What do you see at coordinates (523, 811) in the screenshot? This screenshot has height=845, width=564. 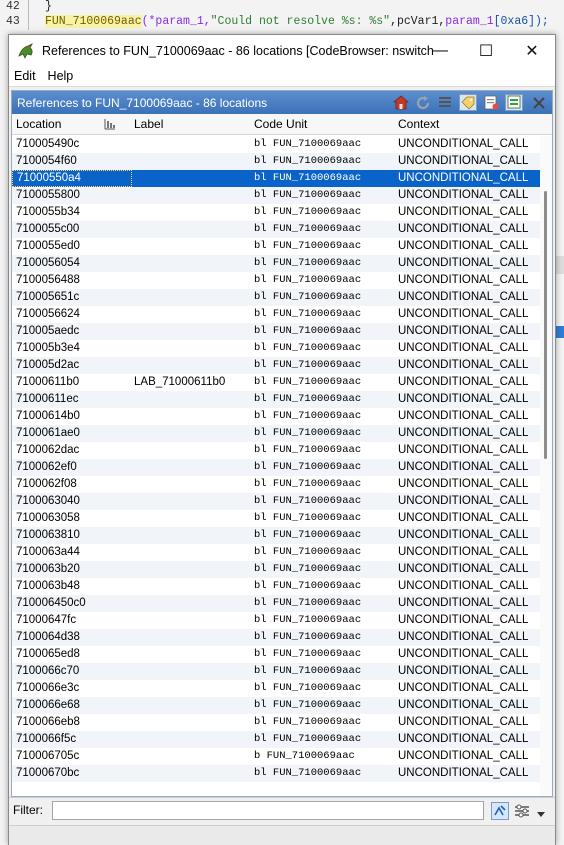 I see `filter-settings-icon` at bounding box center [523, 811].